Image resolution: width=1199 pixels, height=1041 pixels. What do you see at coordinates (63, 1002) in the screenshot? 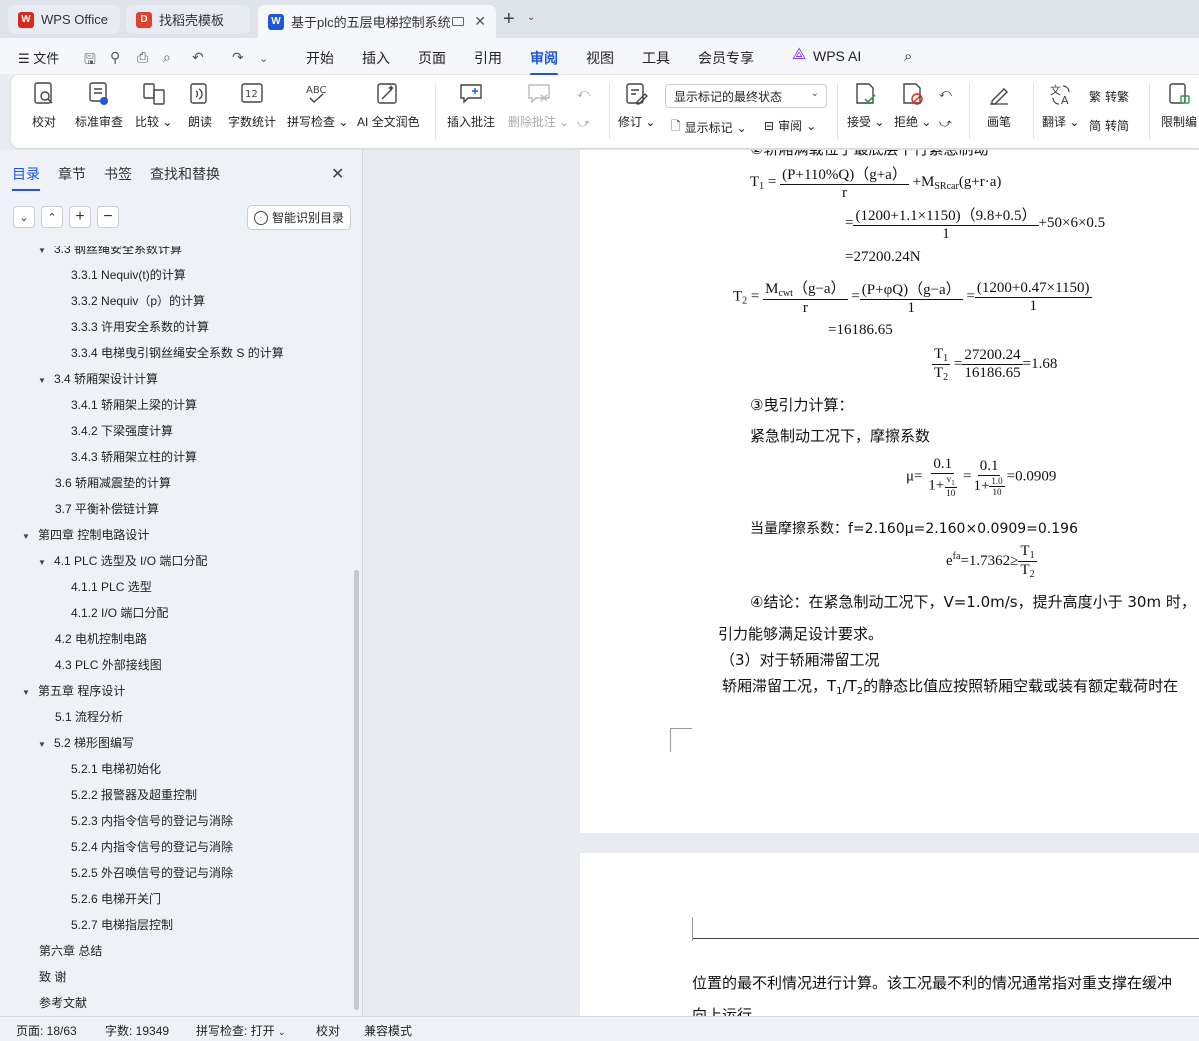
I see `toc-item: 参考文献` at bounding box center [63, 1002].